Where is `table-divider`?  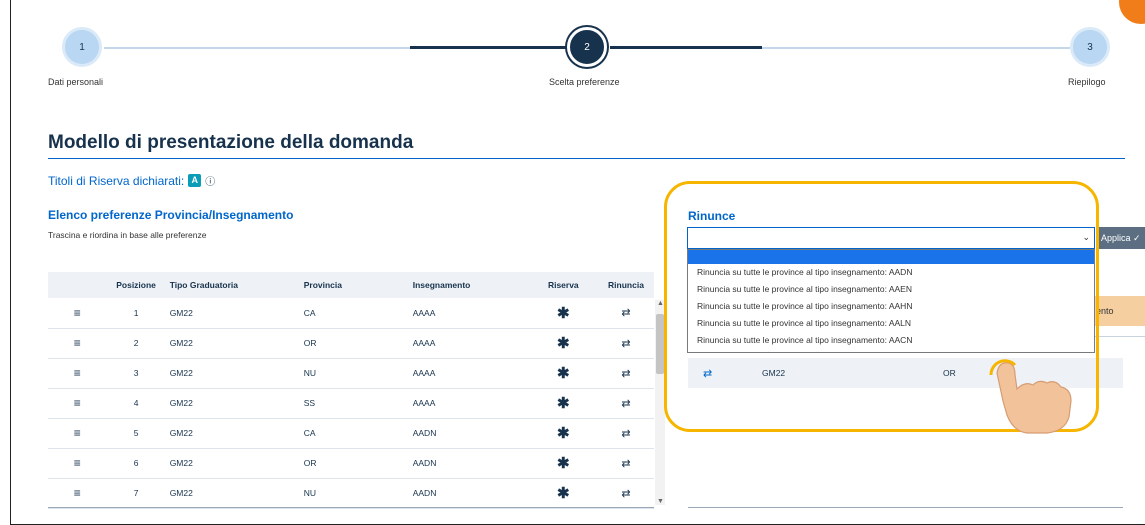
table-divider is located at coordinates (351, 507).